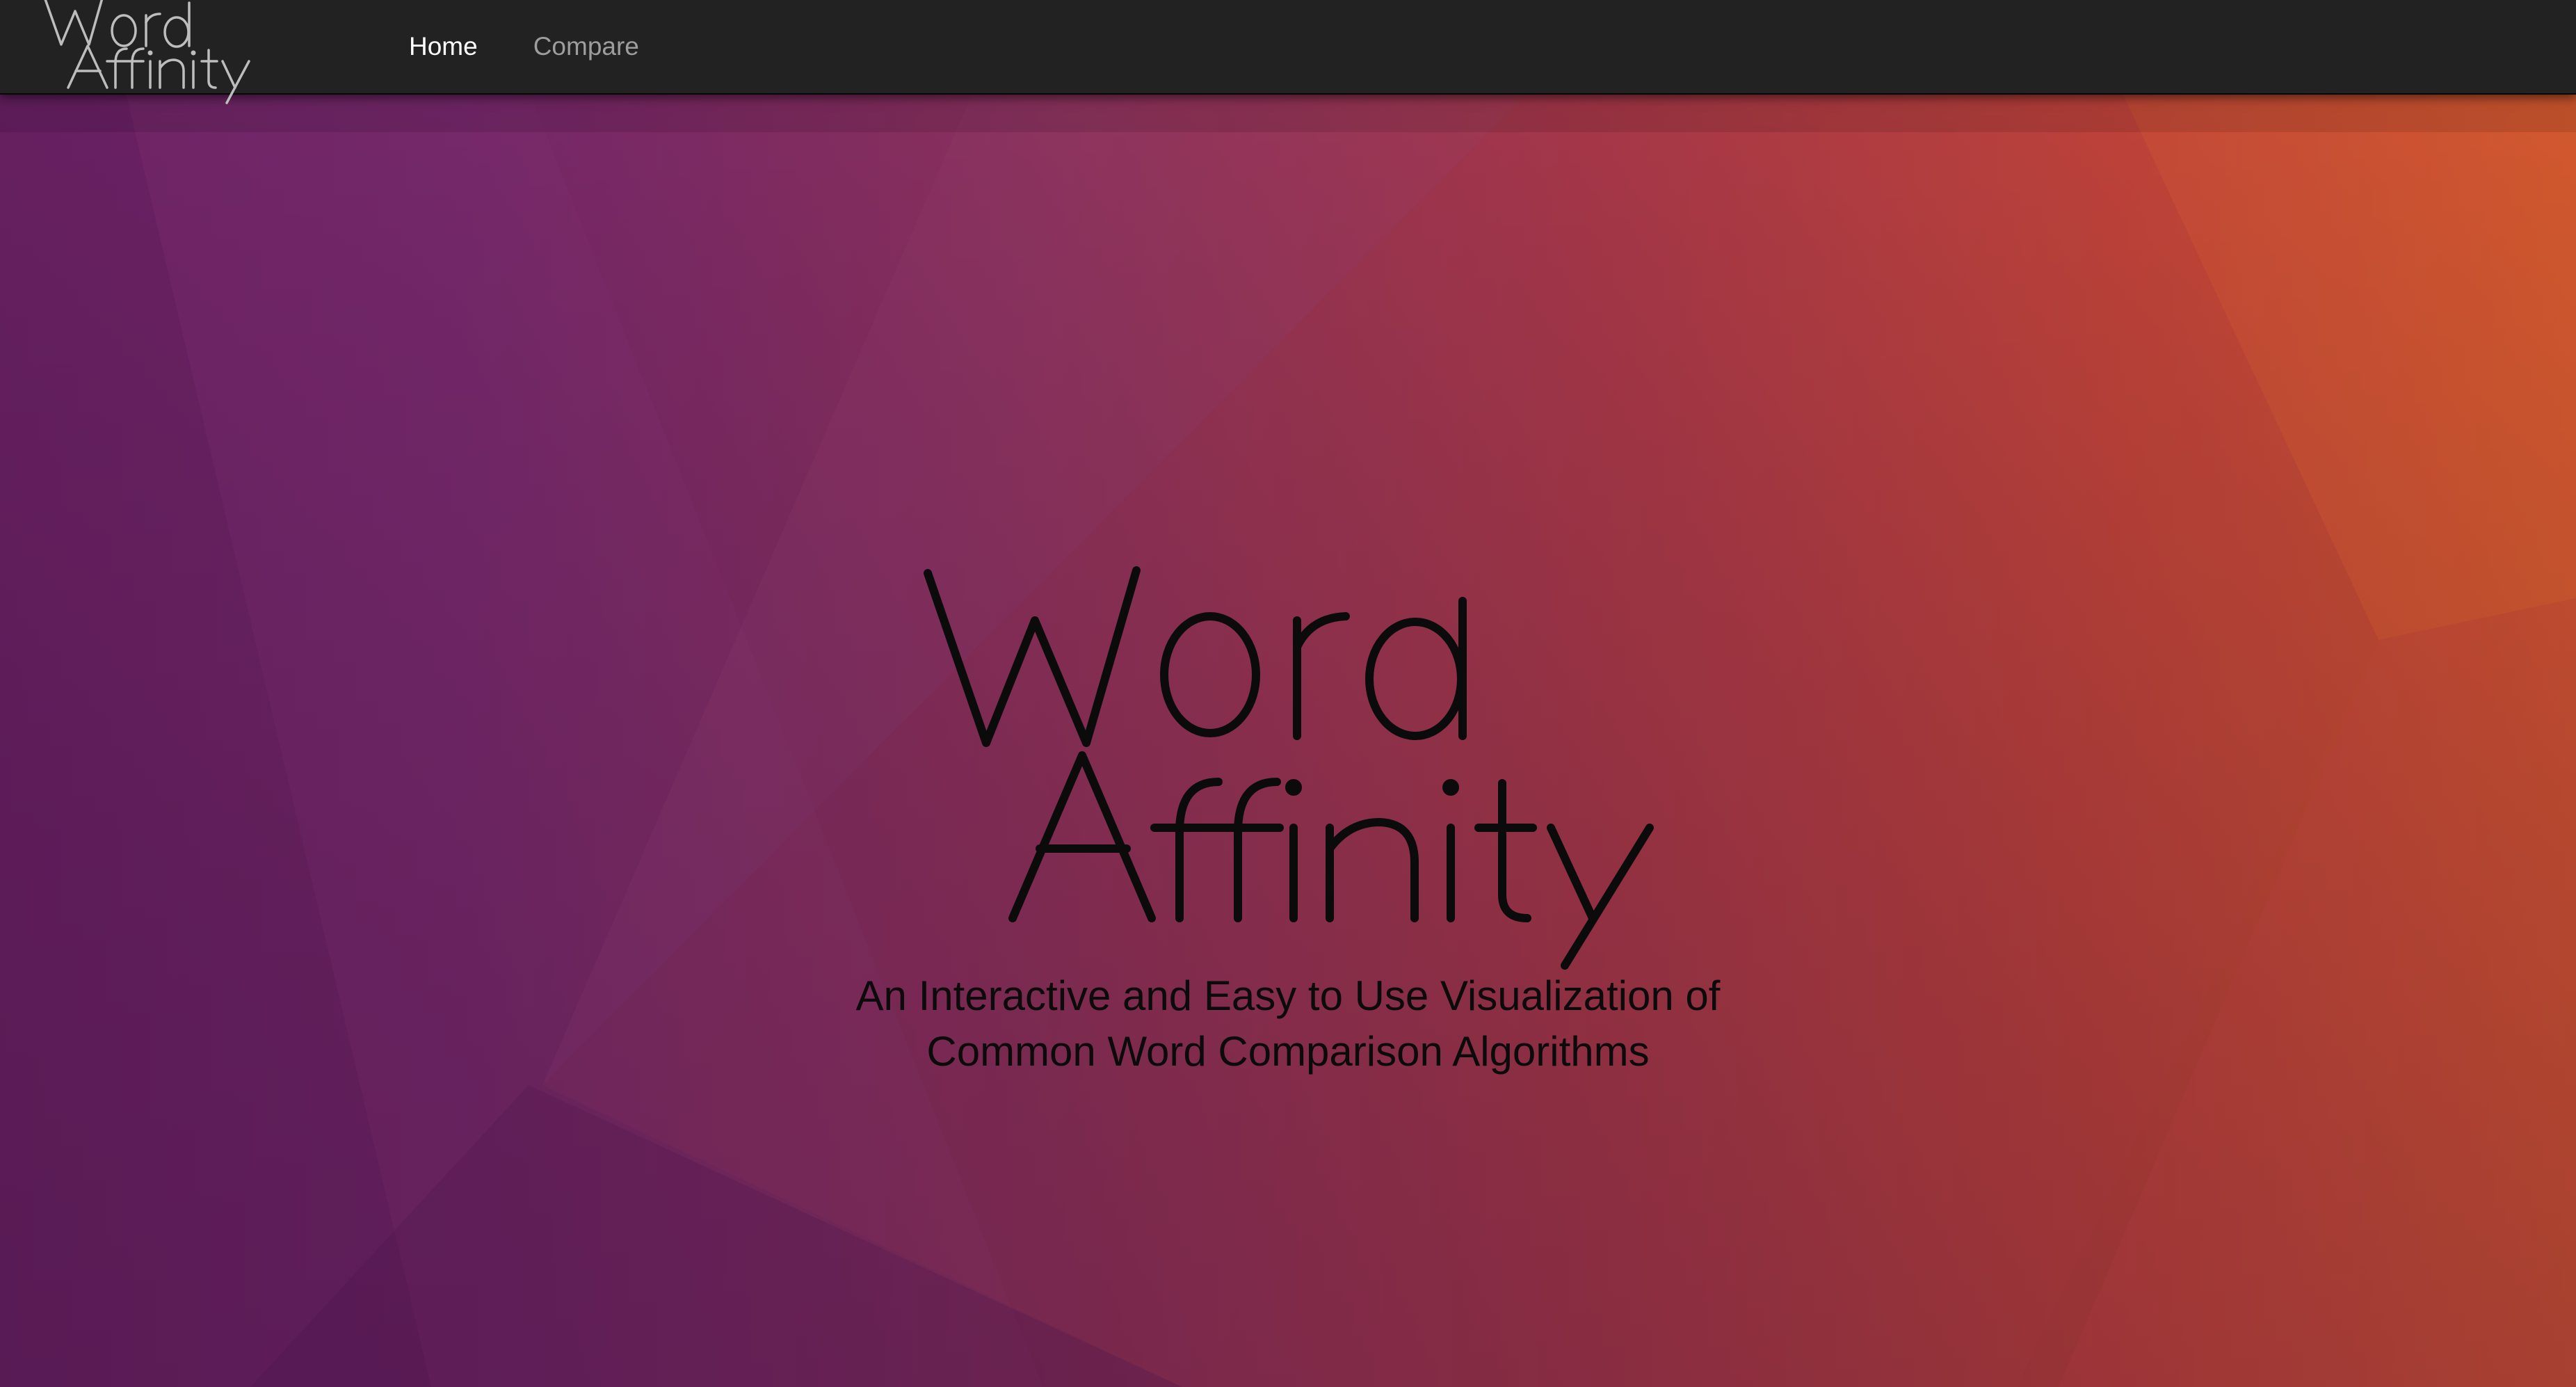 This screenshot has height=1387, width=2576. I want to click on hero-logo, so click(1294, 766).